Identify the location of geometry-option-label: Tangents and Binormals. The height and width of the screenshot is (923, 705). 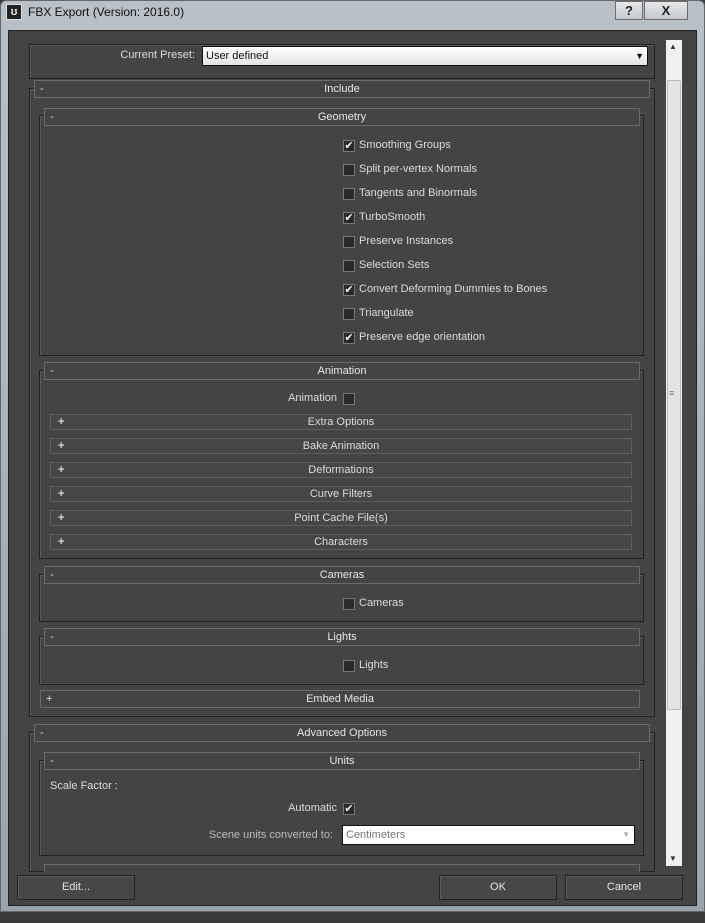
(418, 193).